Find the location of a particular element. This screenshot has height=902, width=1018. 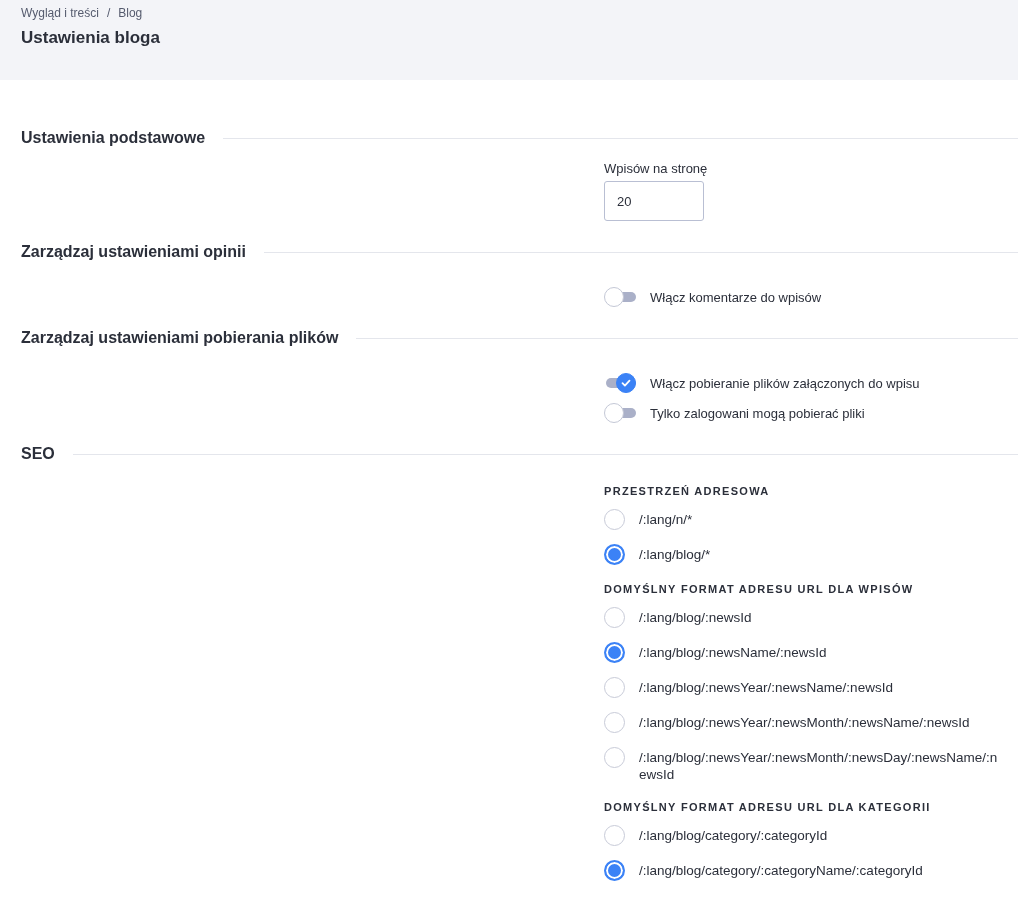

section-title: Zarządzaj ustawieniami pobierania plików is located at coordinates (180, 338).